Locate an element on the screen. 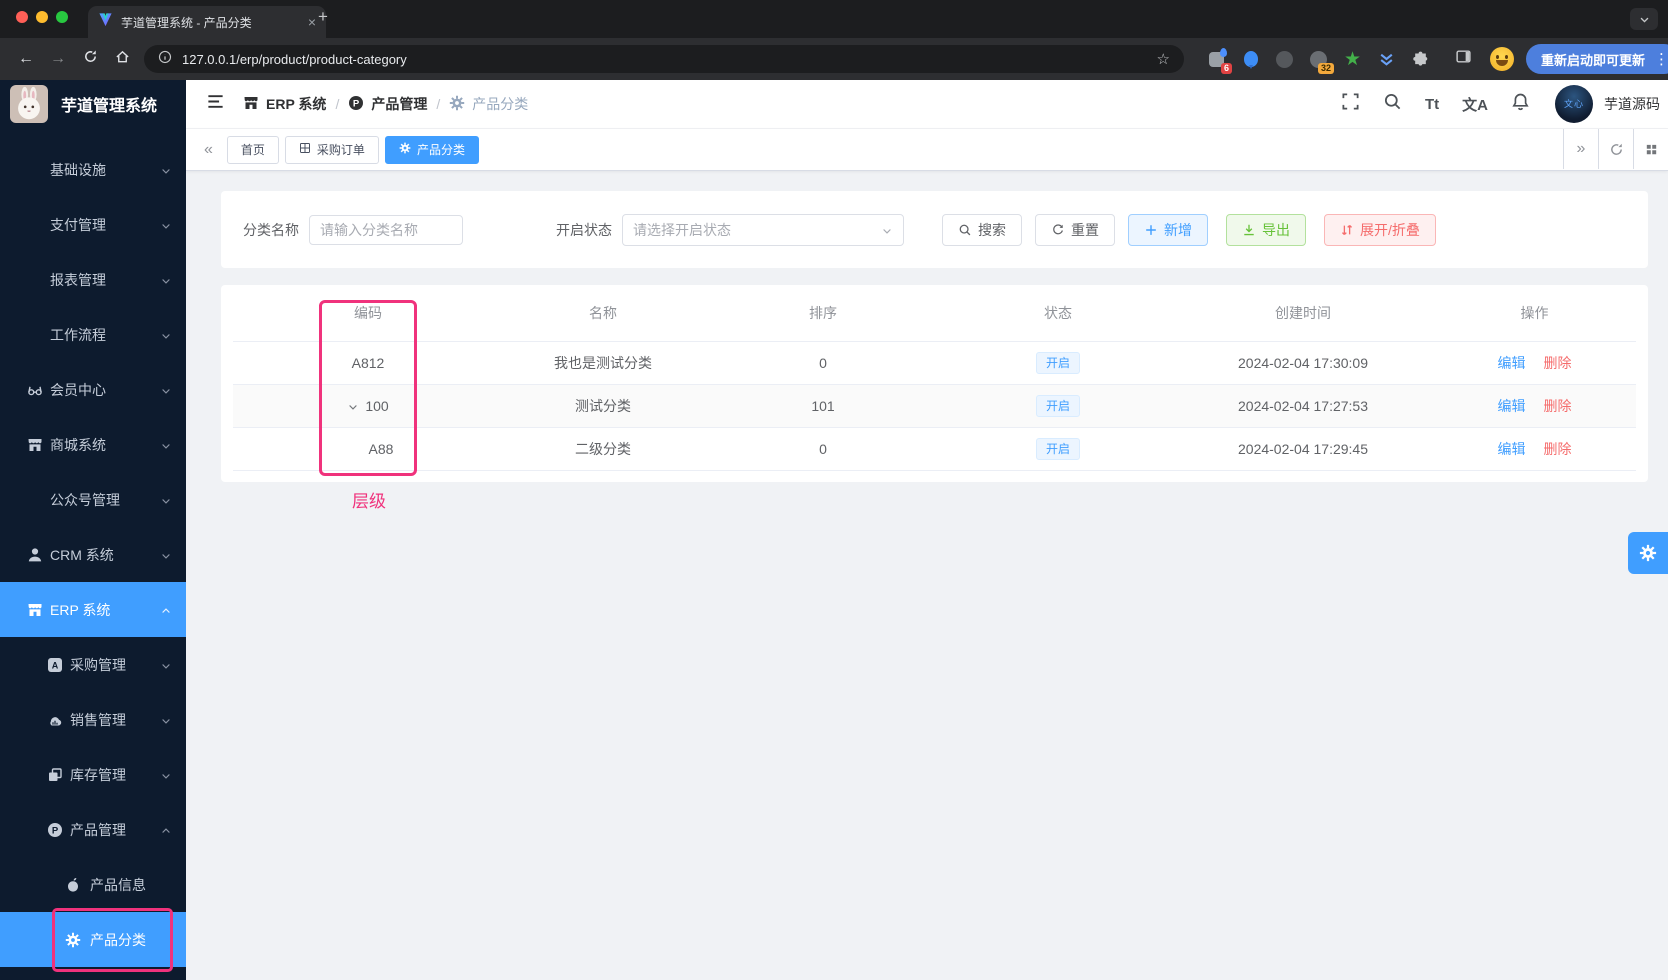  new-tab-button is located at coordinates (323, 17).